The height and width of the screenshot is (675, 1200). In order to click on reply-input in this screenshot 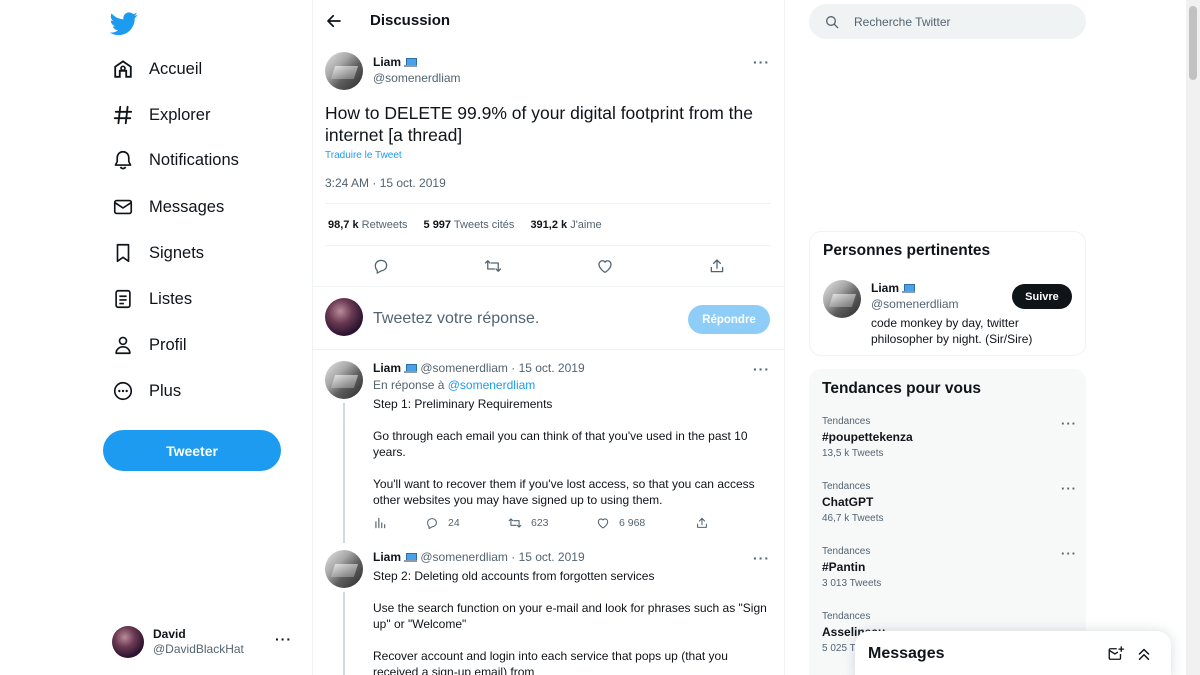, I will do `click(523, 319)`.